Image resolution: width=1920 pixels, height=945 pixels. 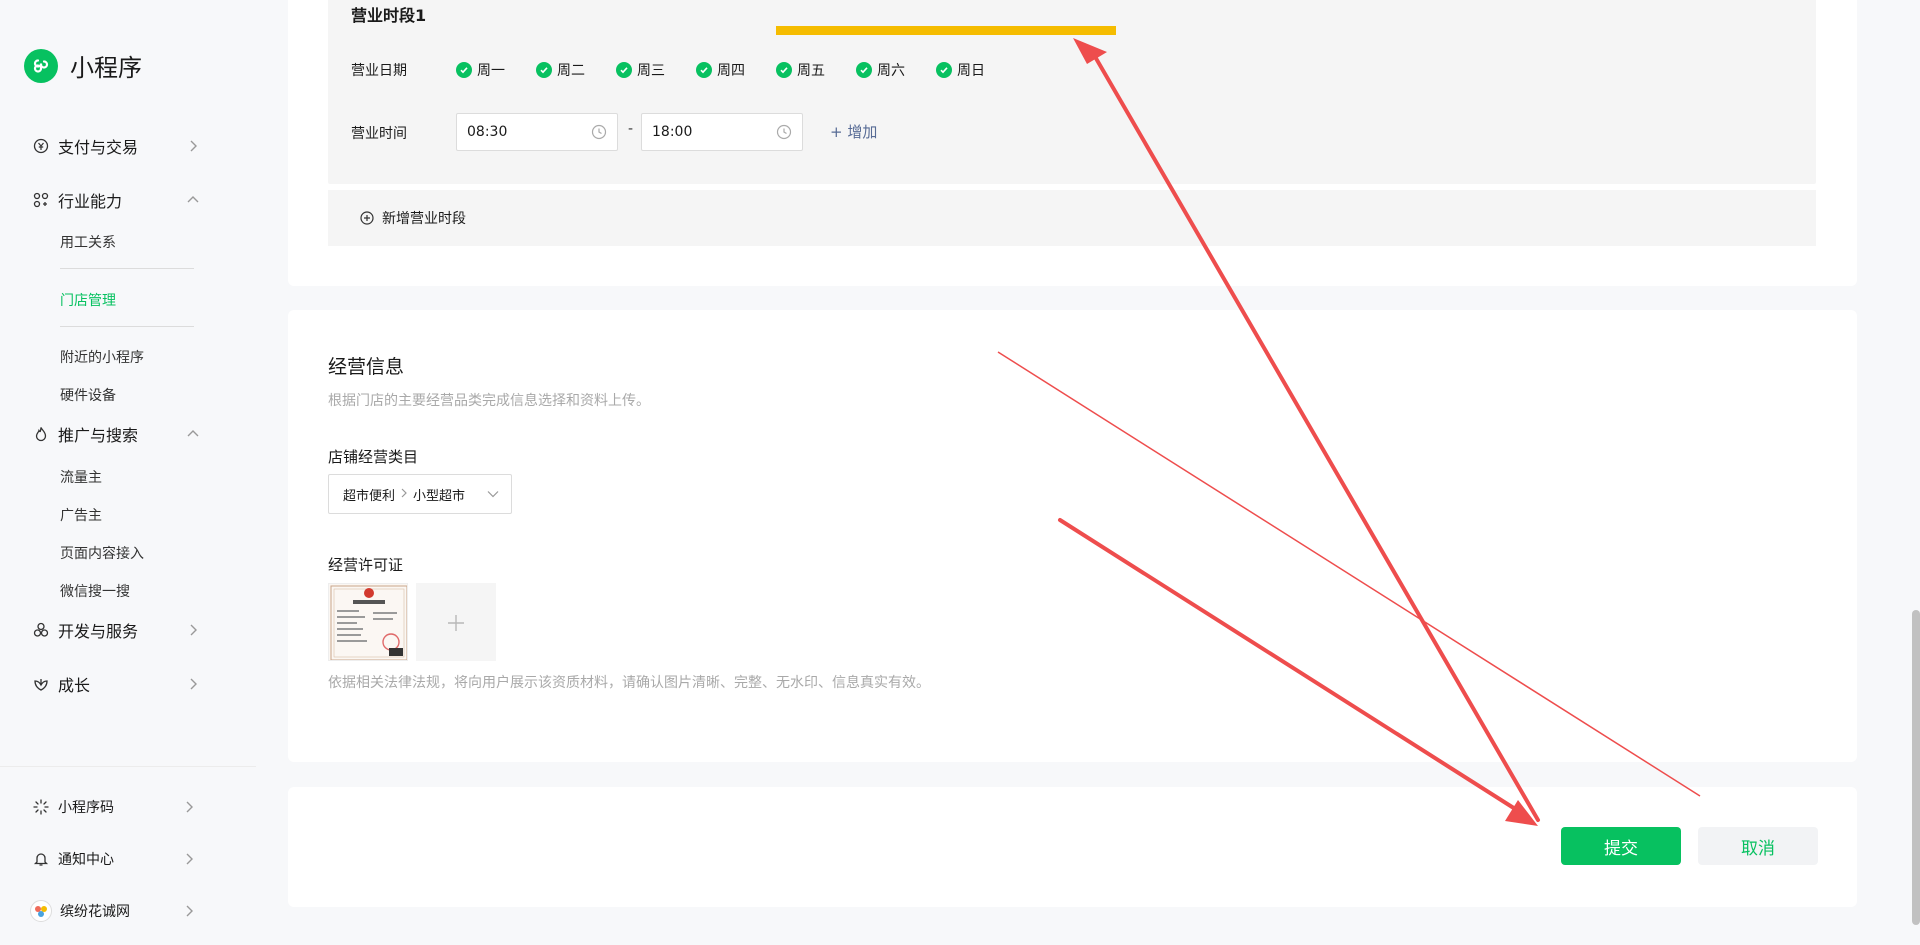 I want to click on cancel-button: 取消, so click(x=1758, y=846).